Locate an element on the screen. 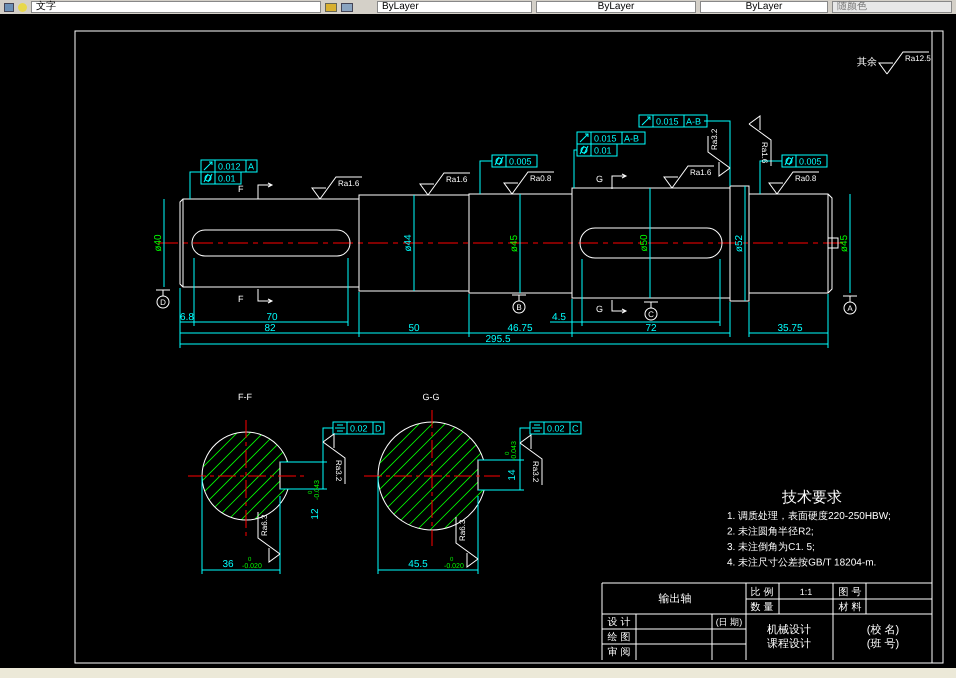 This screenshot has width=956, height=678. requirement-text: 2. 未注圆角半径R2; is located at coordinates (770, 532).